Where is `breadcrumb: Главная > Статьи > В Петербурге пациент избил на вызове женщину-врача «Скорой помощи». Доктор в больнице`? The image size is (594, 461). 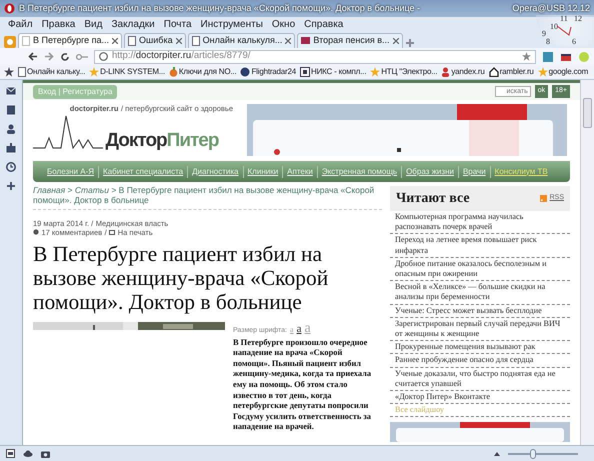 breadcrumb: Главная > Статьи > В Петербурге пациент избил на вызове женщину-врача «Скорой помощи». Доктор в больнице is located at coordinates (203, 195).